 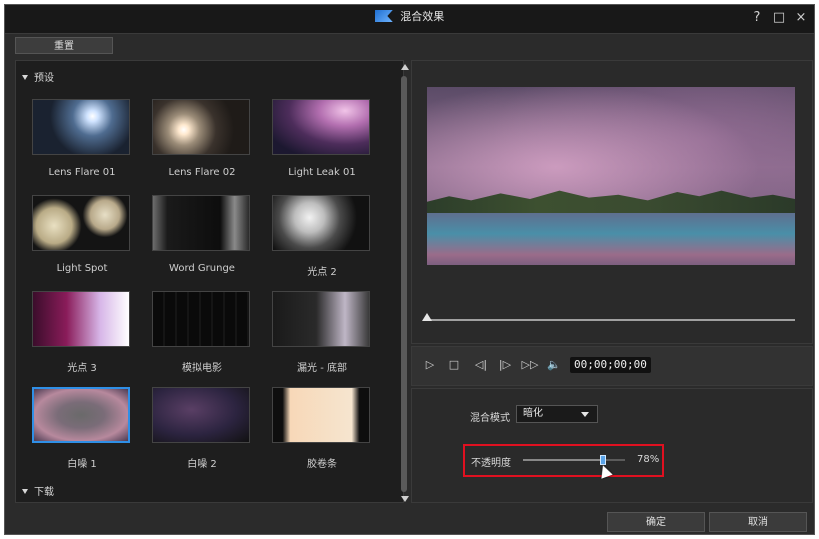 I want to click on play-icon: ▷, so click(x=430, y=365).